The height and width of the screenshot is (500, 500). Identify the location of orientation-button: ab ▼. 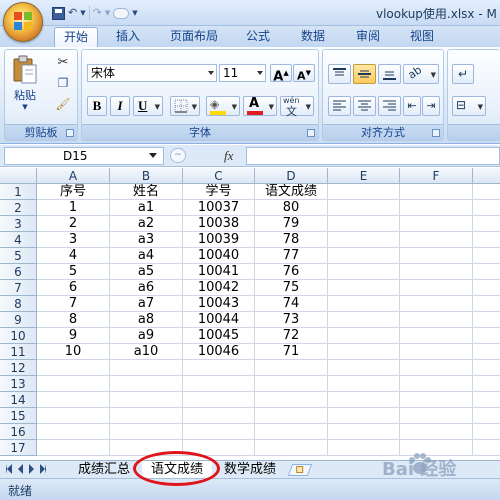
(421, 73).